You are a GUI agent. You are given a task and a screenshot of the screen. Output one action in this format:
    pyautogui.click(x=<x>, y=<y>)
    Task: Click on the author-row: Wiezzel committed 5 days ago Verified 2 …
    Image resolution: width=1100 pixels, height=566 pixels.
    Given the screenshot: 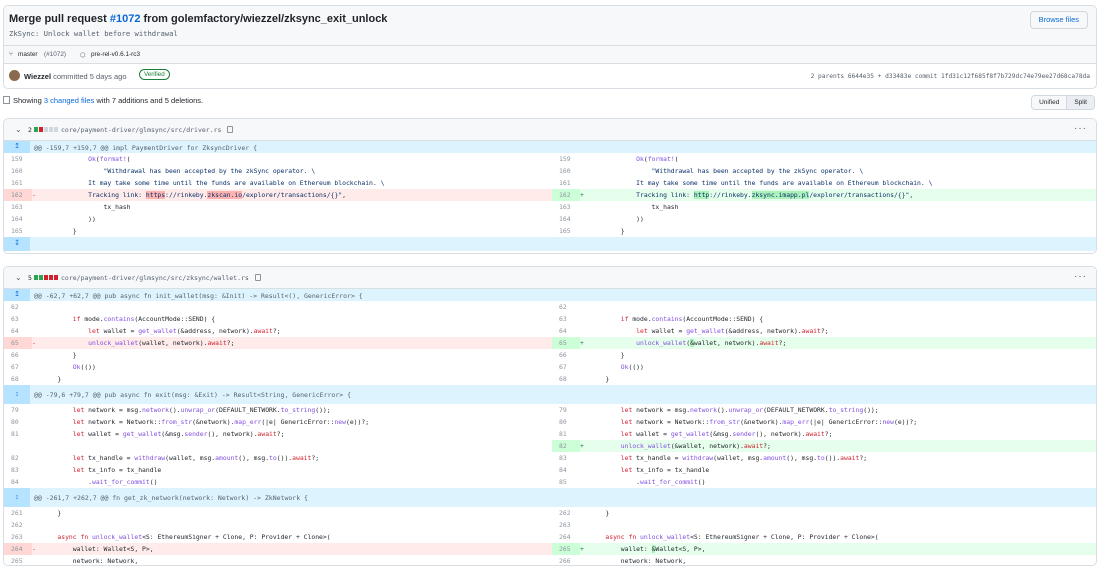 What is the action you would take?
    pyautogui.click(x=550, y=76)
    